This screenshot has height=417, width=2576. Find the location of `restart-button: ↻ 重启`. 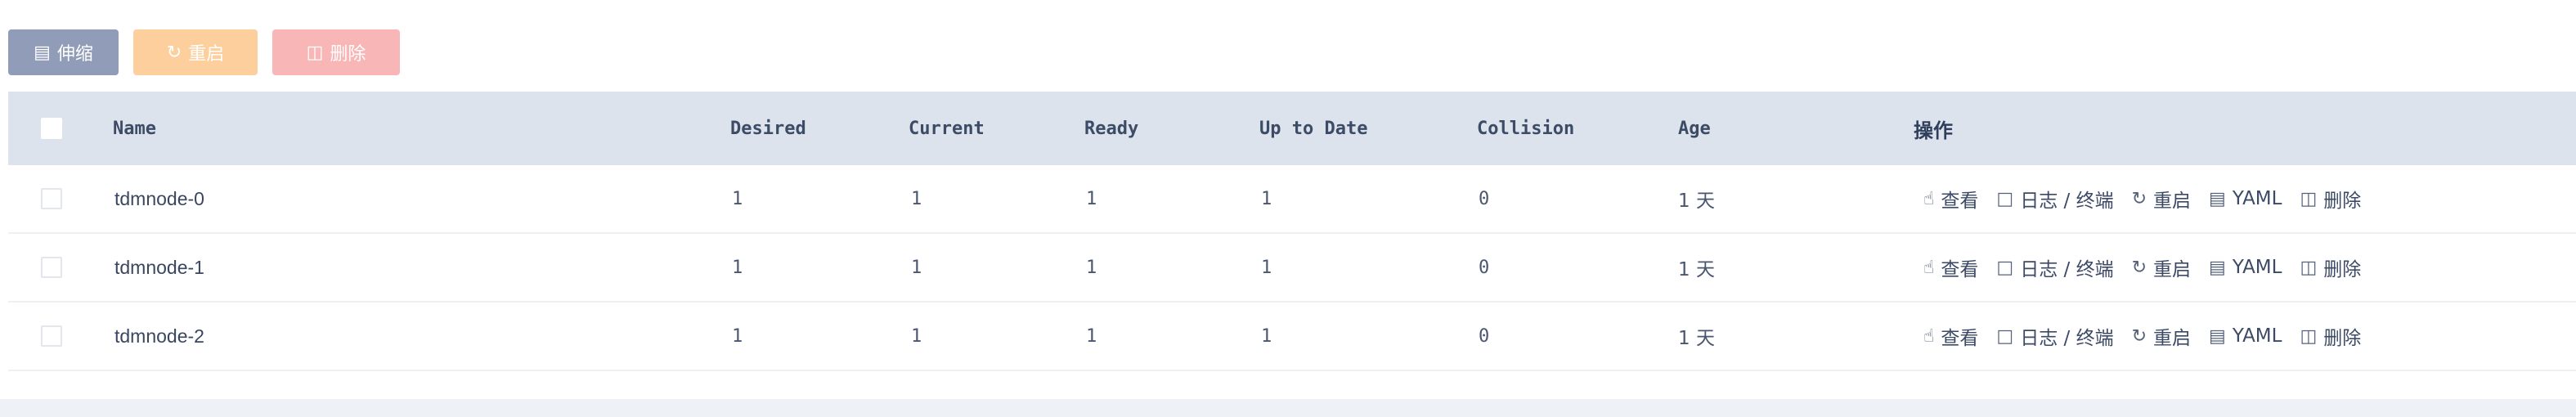

restart-button: ↻ 重启 is located at coordinates (195, 52).